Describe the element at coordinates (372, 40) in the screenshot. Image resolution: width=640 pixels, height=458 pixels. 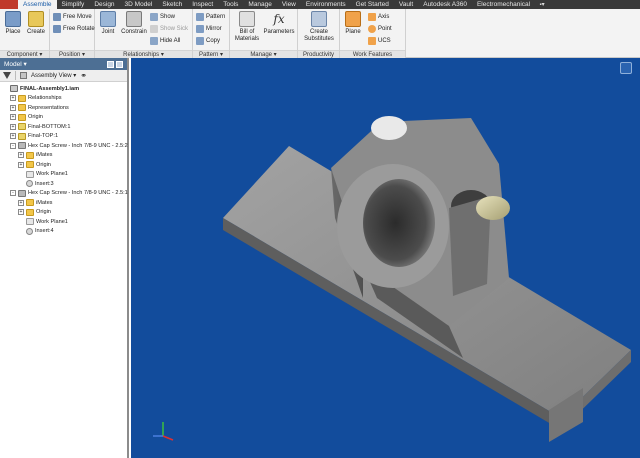
I see `ucs-icon` at that location.